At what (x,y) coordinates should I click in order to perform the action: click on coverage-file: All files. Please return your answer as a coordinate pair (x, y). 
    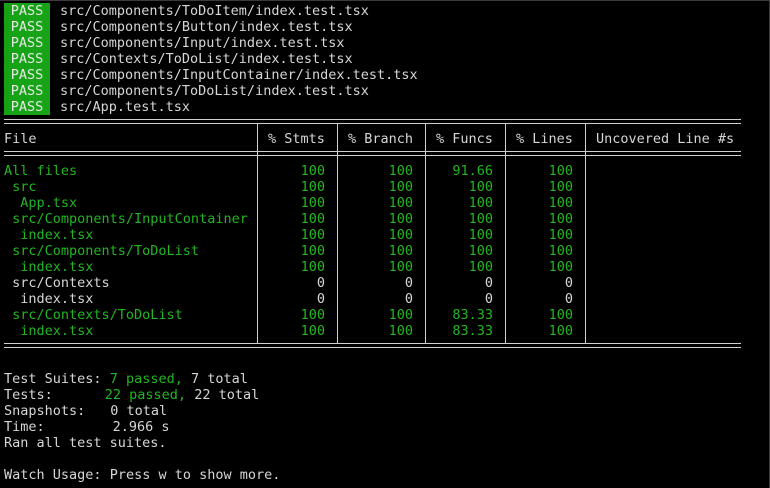
    Looking at the image, I should click on (41, 171).